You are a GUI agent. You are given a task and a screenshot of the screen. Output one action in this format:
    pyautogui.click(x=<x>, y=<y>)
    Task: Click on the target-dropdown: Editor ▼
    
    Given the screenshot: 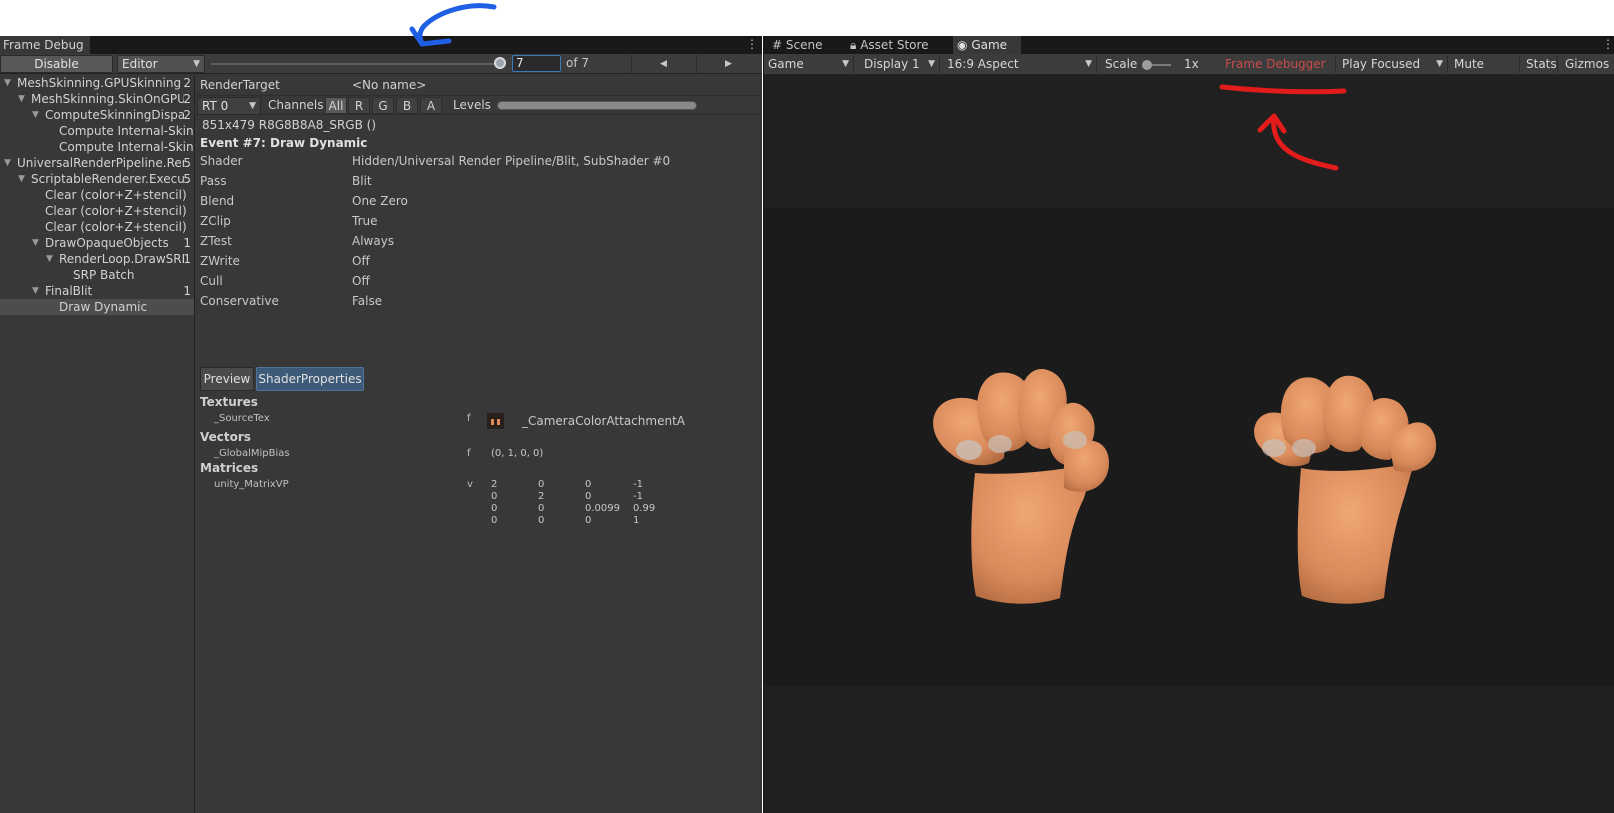 What is the action you would take?
    pyautogui.click(x=161, y=64)
    